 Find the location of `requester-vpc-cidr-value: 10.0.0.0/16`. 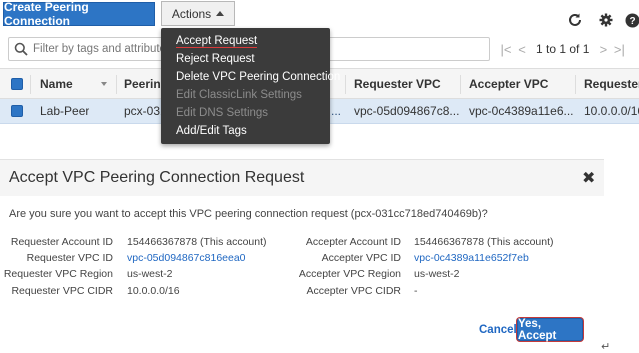

requester-vpc-cidr-value: 10.0.0.0/16 is located at coordinates (153, 291).